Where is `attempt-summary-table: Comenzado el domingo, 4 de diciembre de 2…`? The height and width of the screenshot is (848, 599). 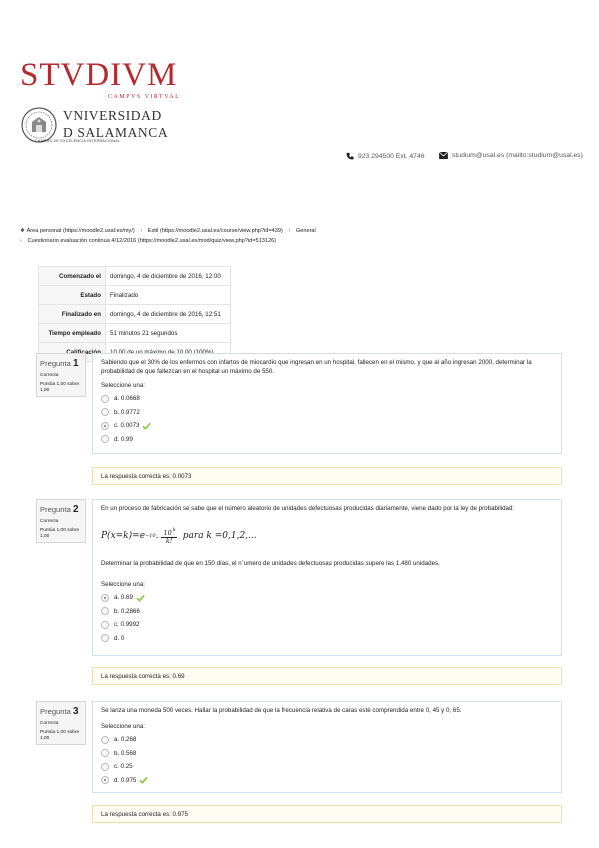
attempt-summary-table: Comenzado el domingo, 4 de diciembre de 2… is located at coordinates (134, 314).